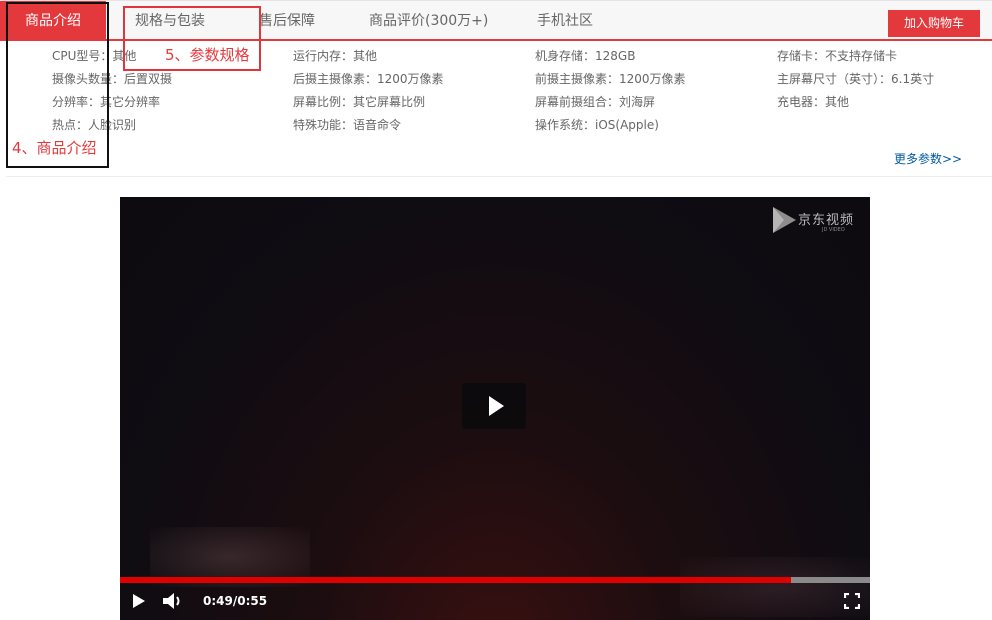 The width and height of the screenshot is (992, 620). What do you see at coordinates (585, 56) in the screenshot?
I see `spec-item: 机身存储：128GB` at bounding box center [585, 56].